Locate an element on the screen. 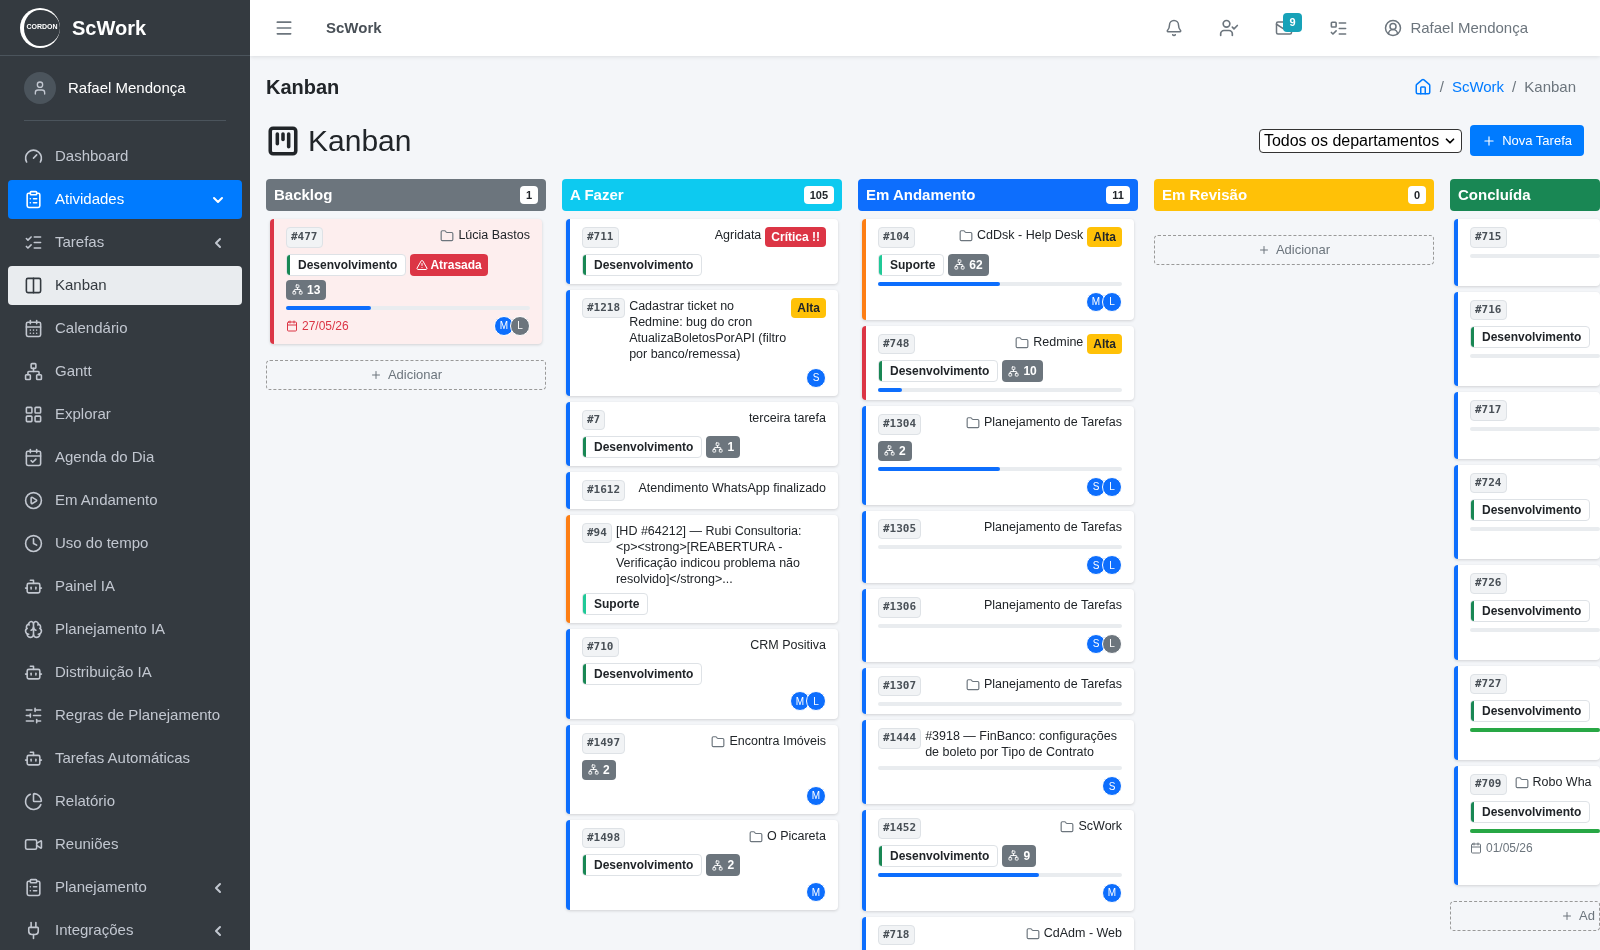  task-card: #716 Desenvolvimento is located at coordinates (1527, 338).